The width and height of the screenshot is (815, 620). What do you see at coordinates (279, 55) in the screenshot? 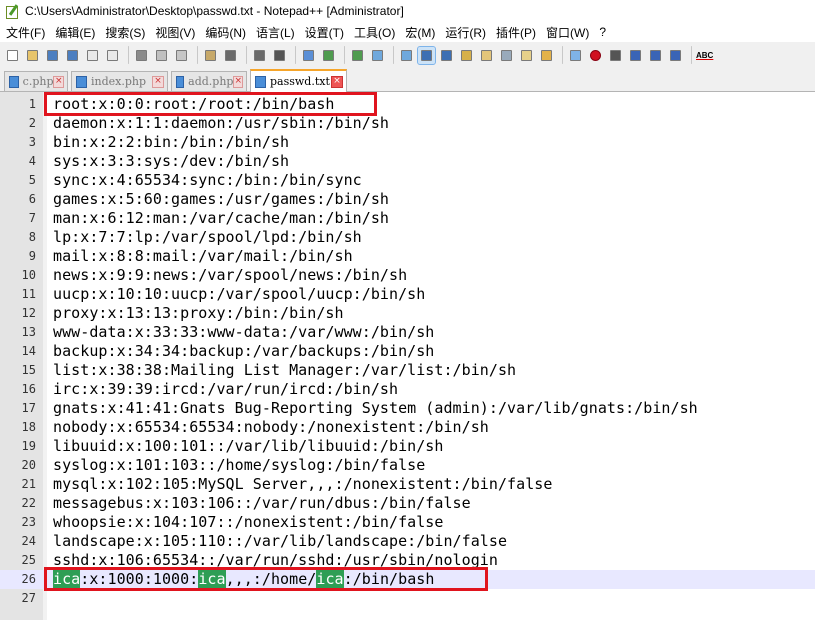
I see `find-icon` at bounding box center [279, 55].